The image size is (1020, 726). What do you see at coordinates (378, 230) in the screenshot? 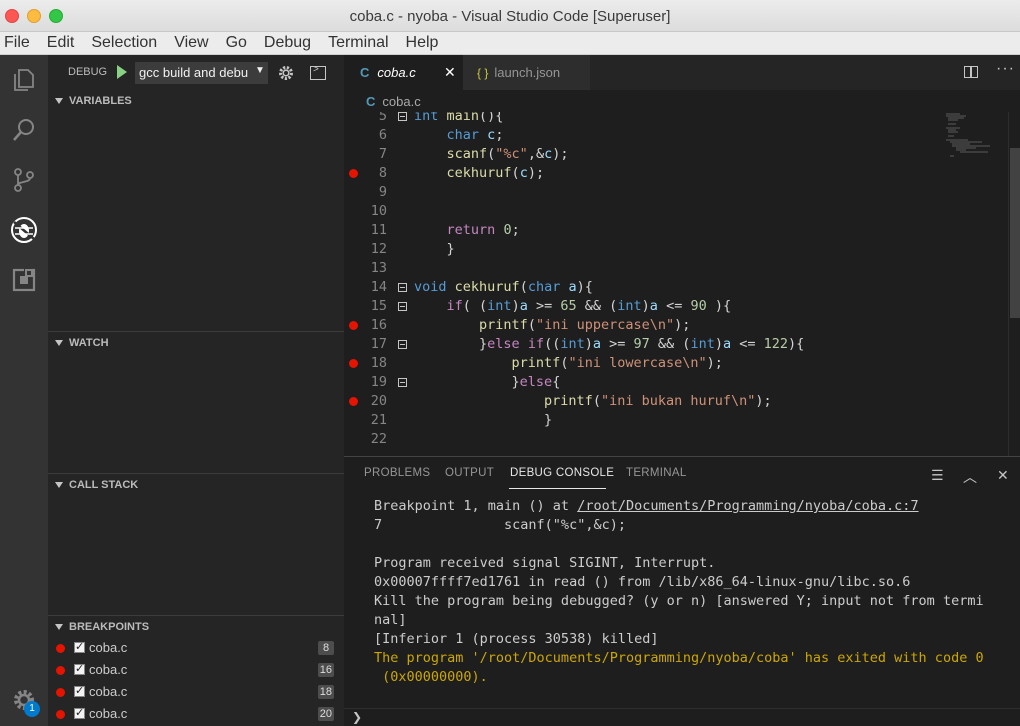
I see `line-number: 11` at bounding box center [378, 230].